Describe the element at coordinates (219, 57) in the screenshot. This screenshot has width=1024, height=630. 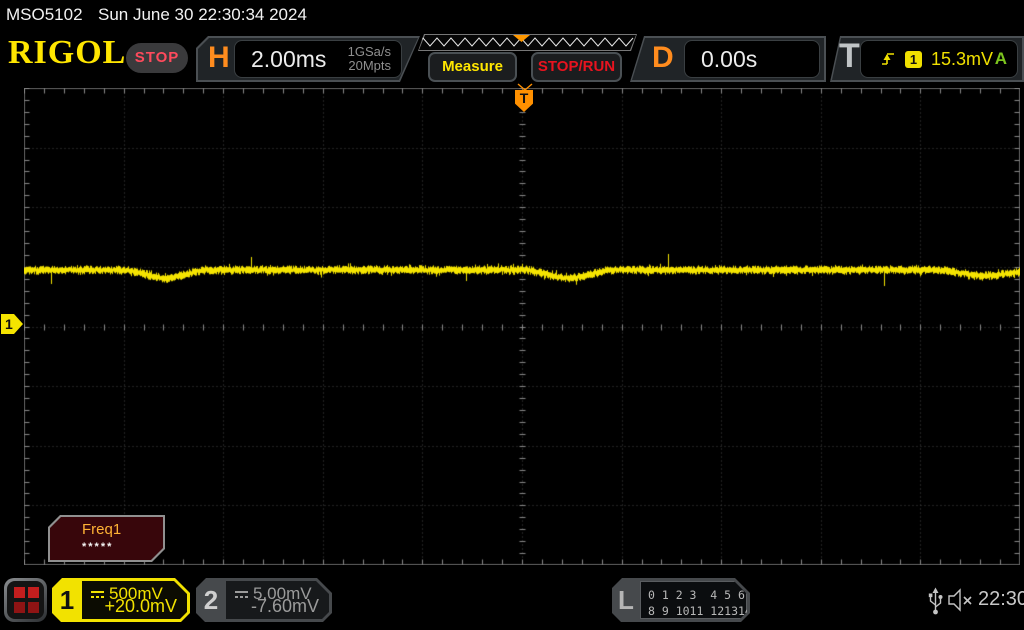
I see `horizontal-label: H` at that location.